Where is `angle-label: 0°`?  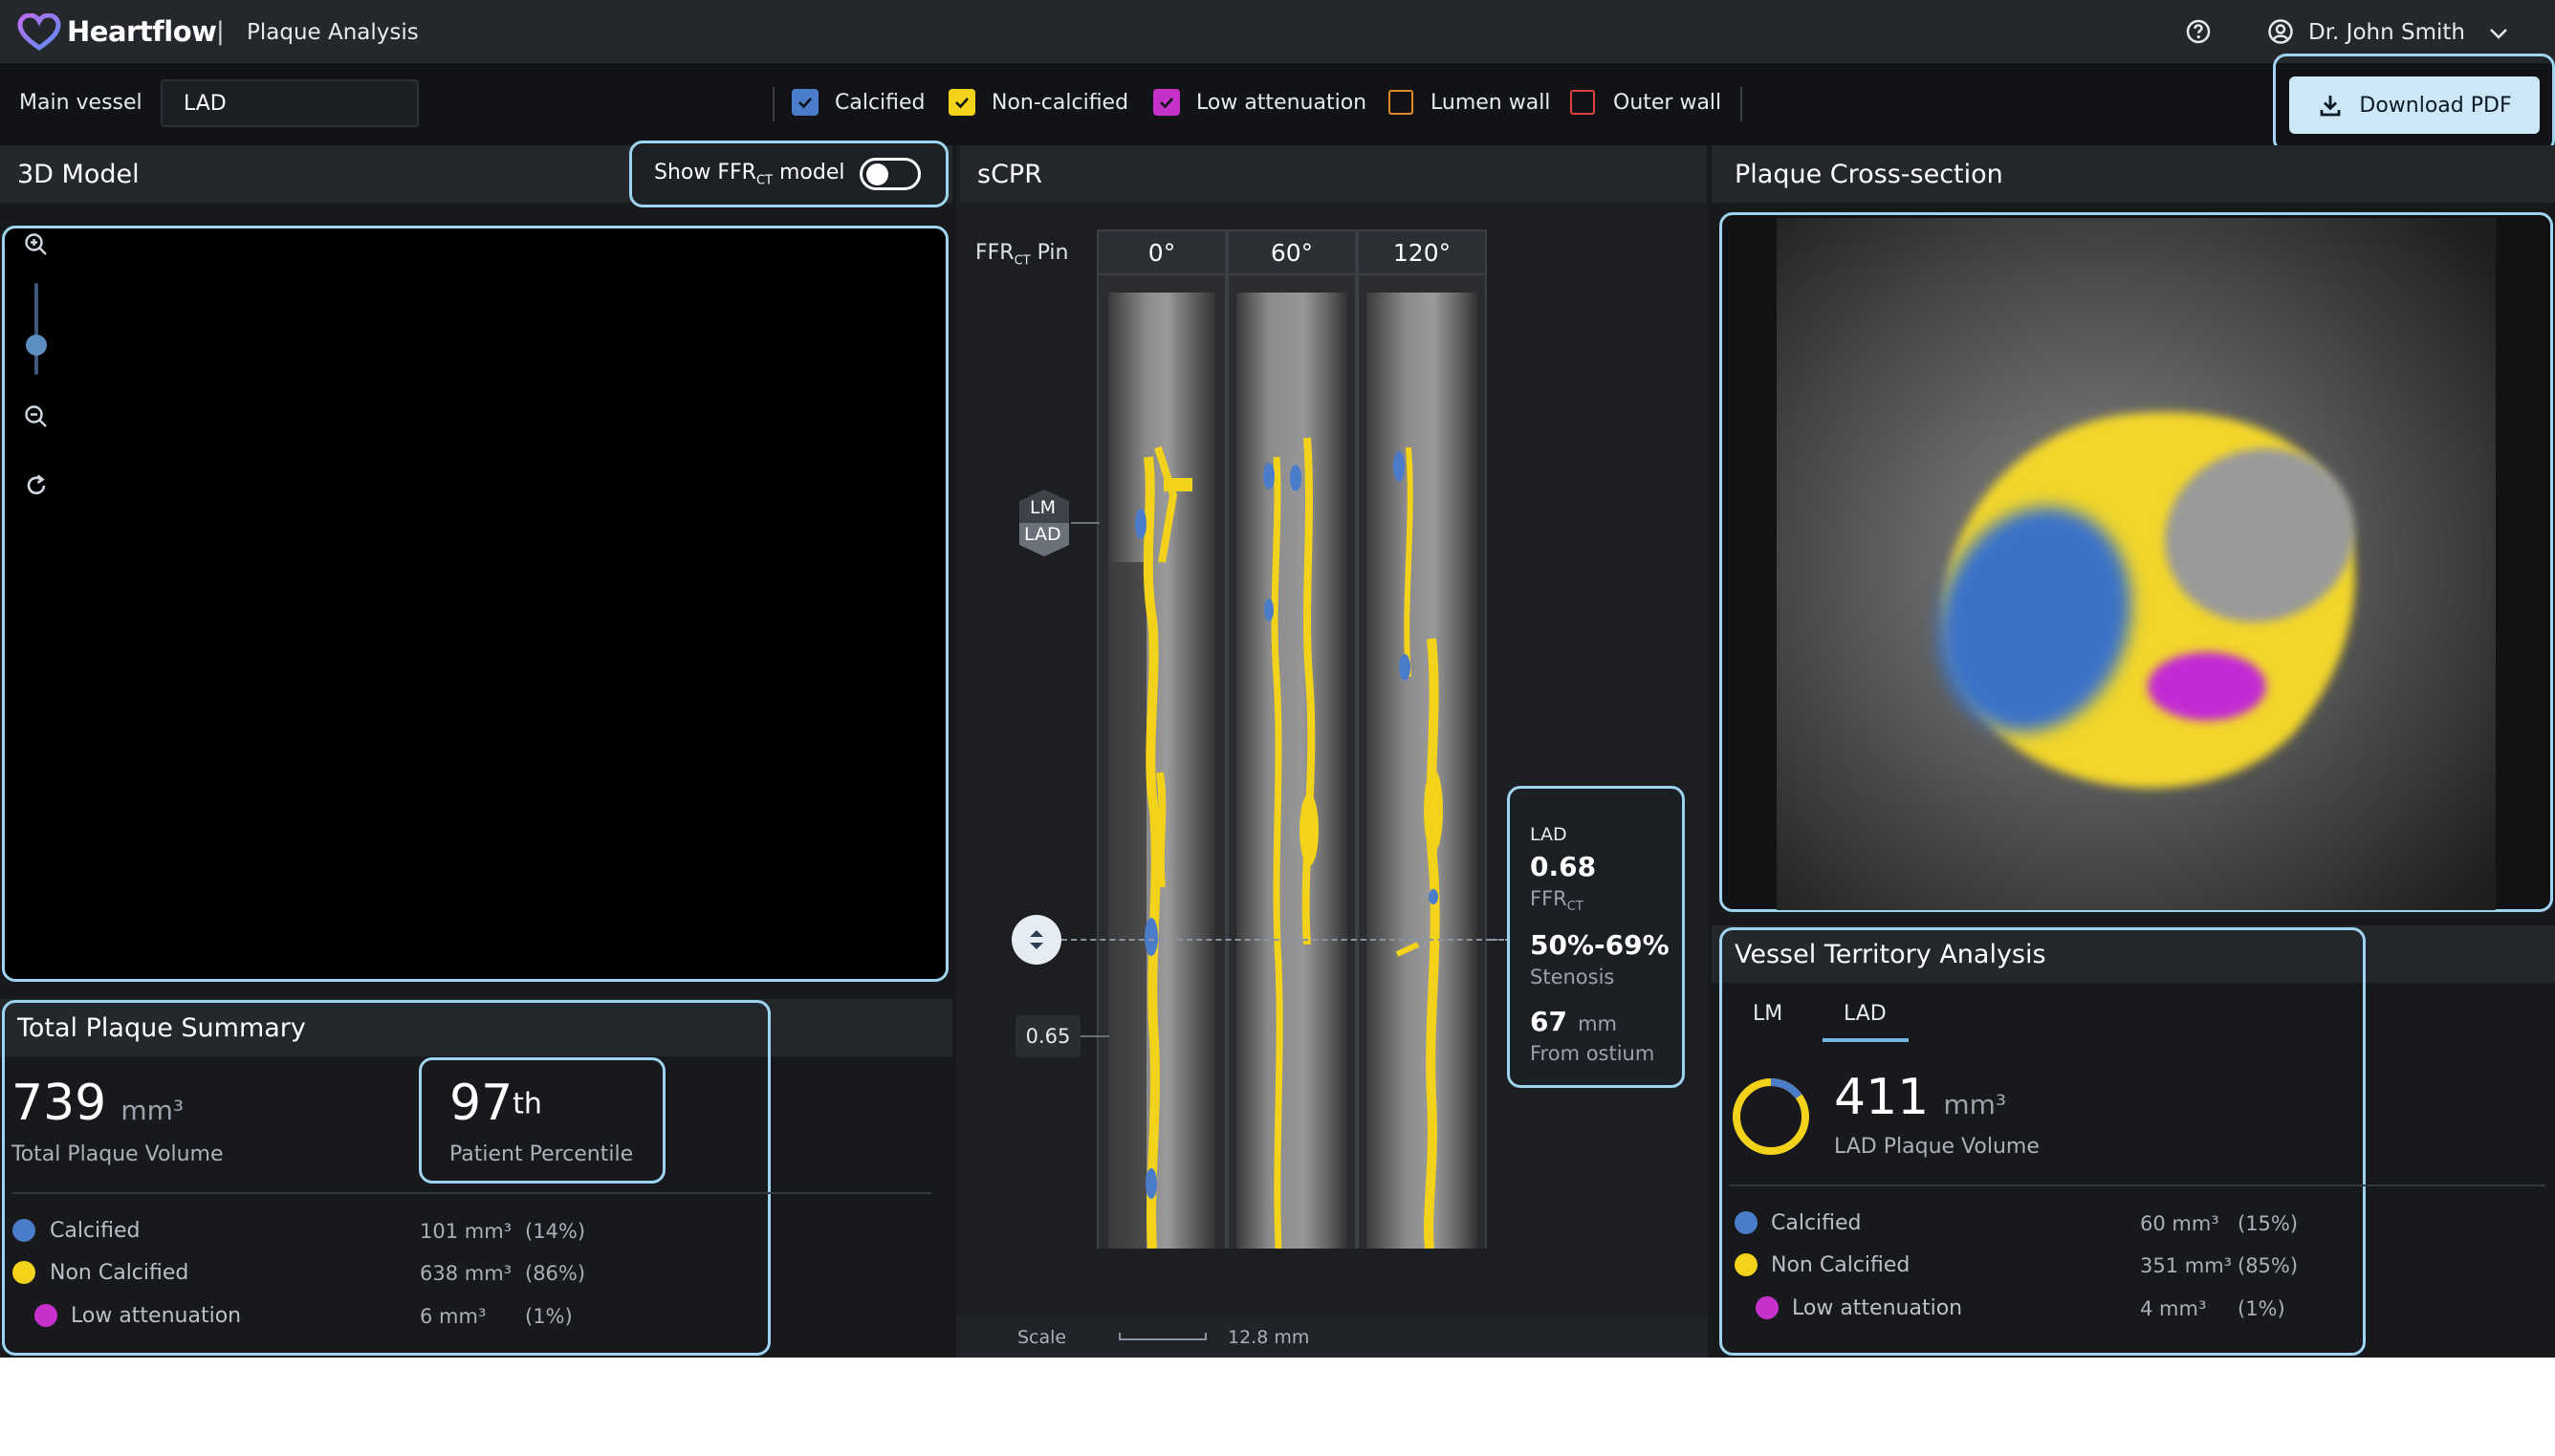 angle-label: 0° is located at coordinates (1161, 253).